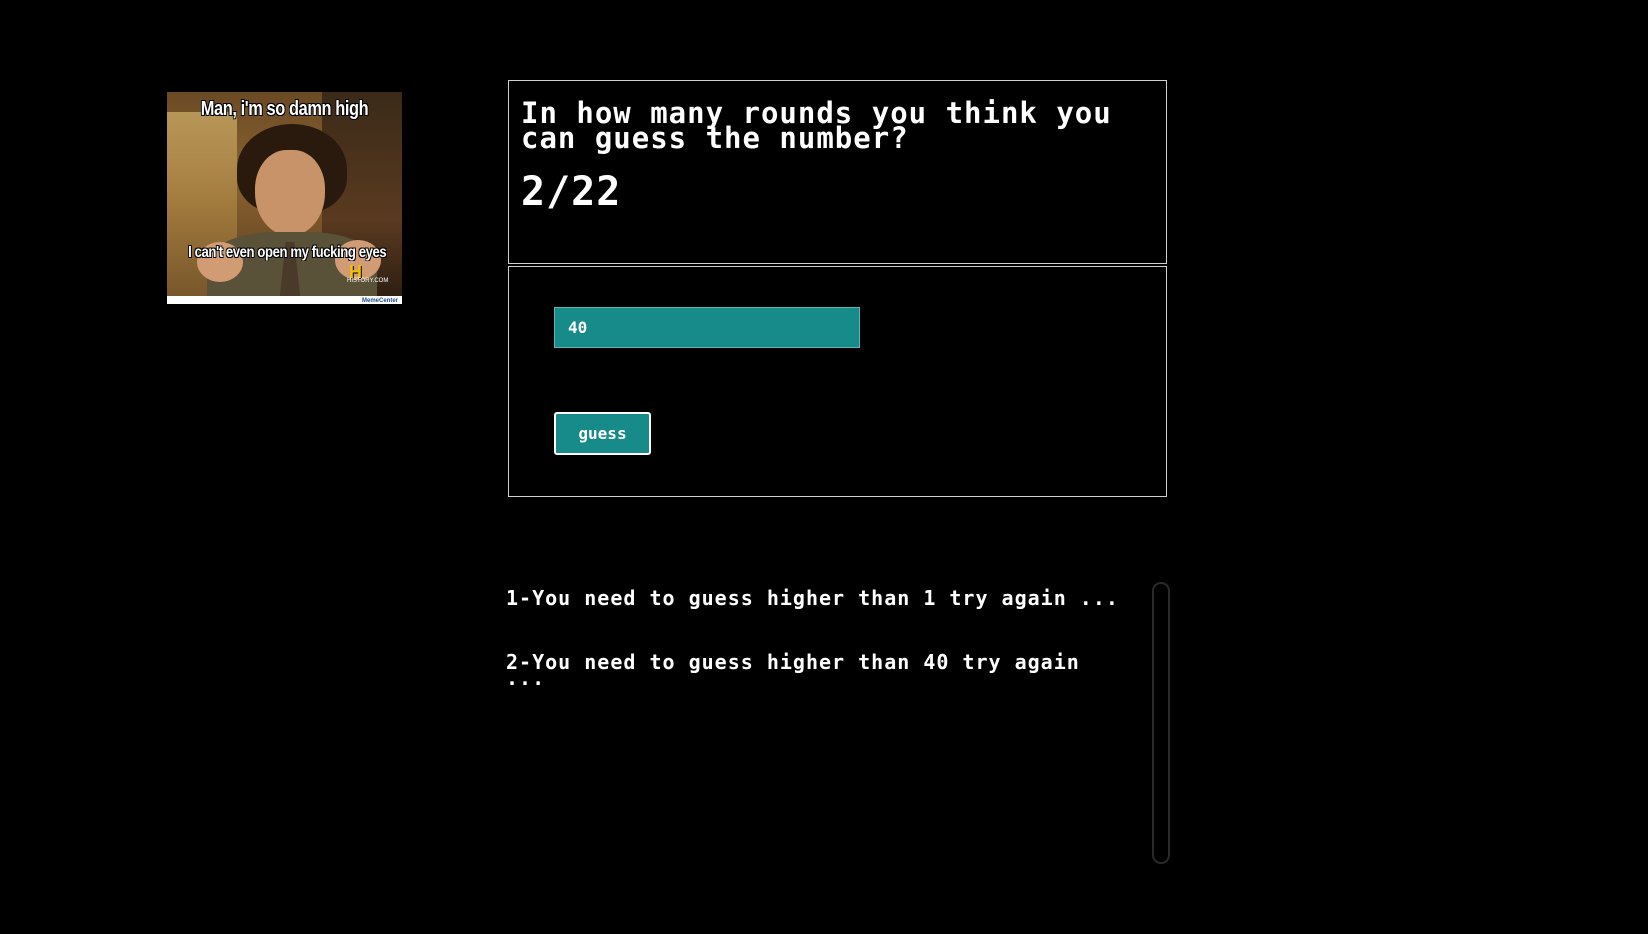 Image resolution: width=1648 pixels, height=934 pixels. I want to click on guess-button: guess, so click(602, 433).